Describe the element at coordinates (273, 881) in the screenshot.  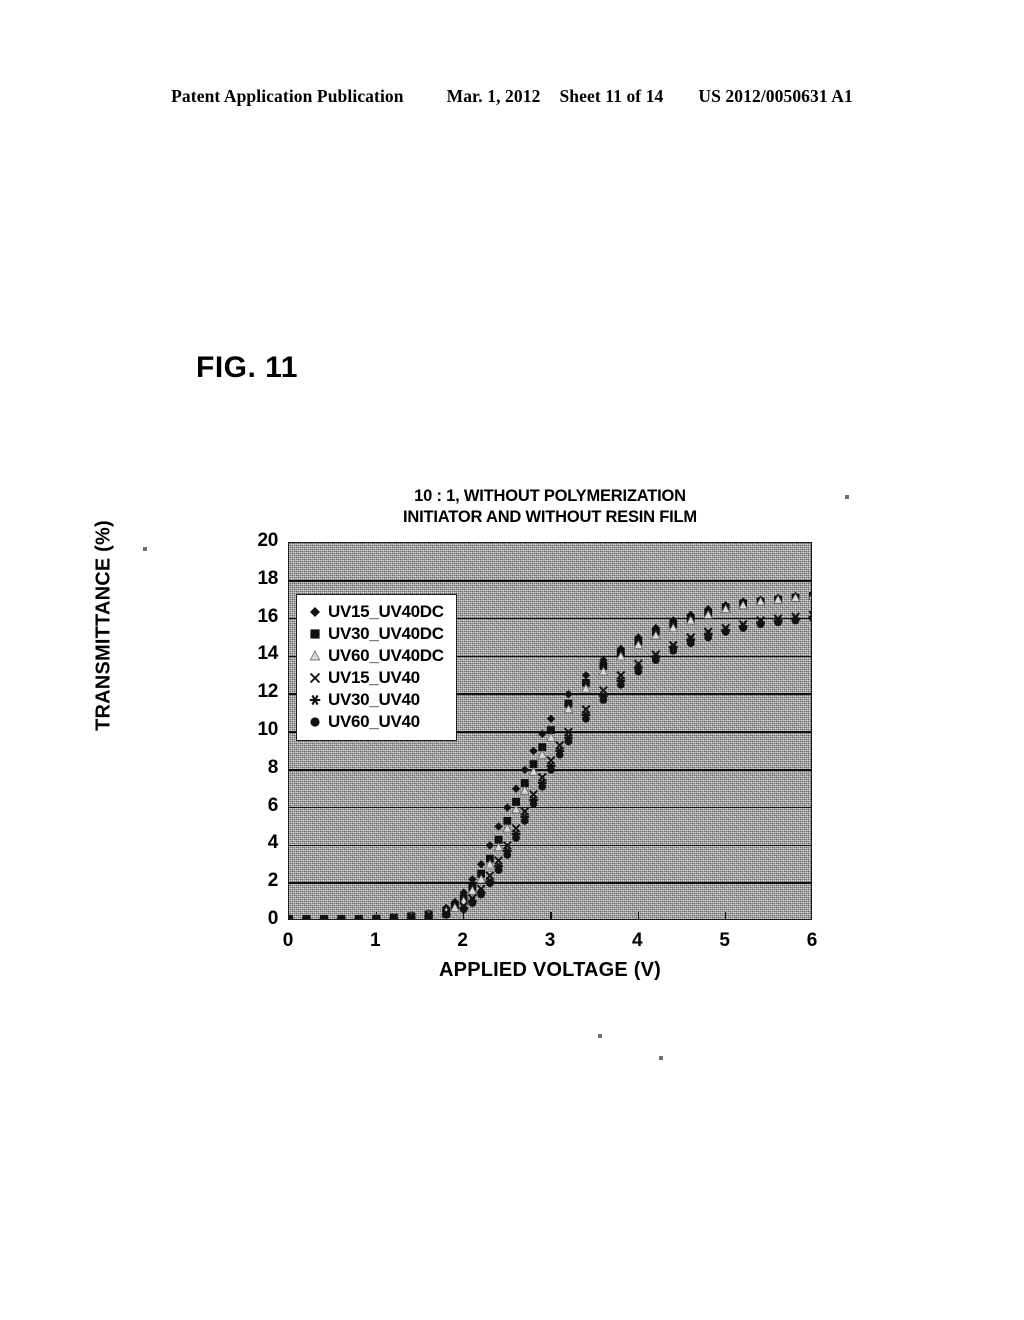
I see `y-tick-label: 2` at that location.